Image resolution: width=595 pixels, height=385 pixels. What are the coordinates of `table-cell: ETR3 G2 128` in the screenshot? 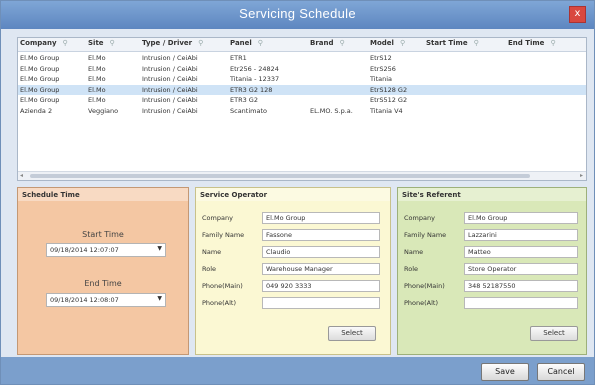 It's located at (251, 89).